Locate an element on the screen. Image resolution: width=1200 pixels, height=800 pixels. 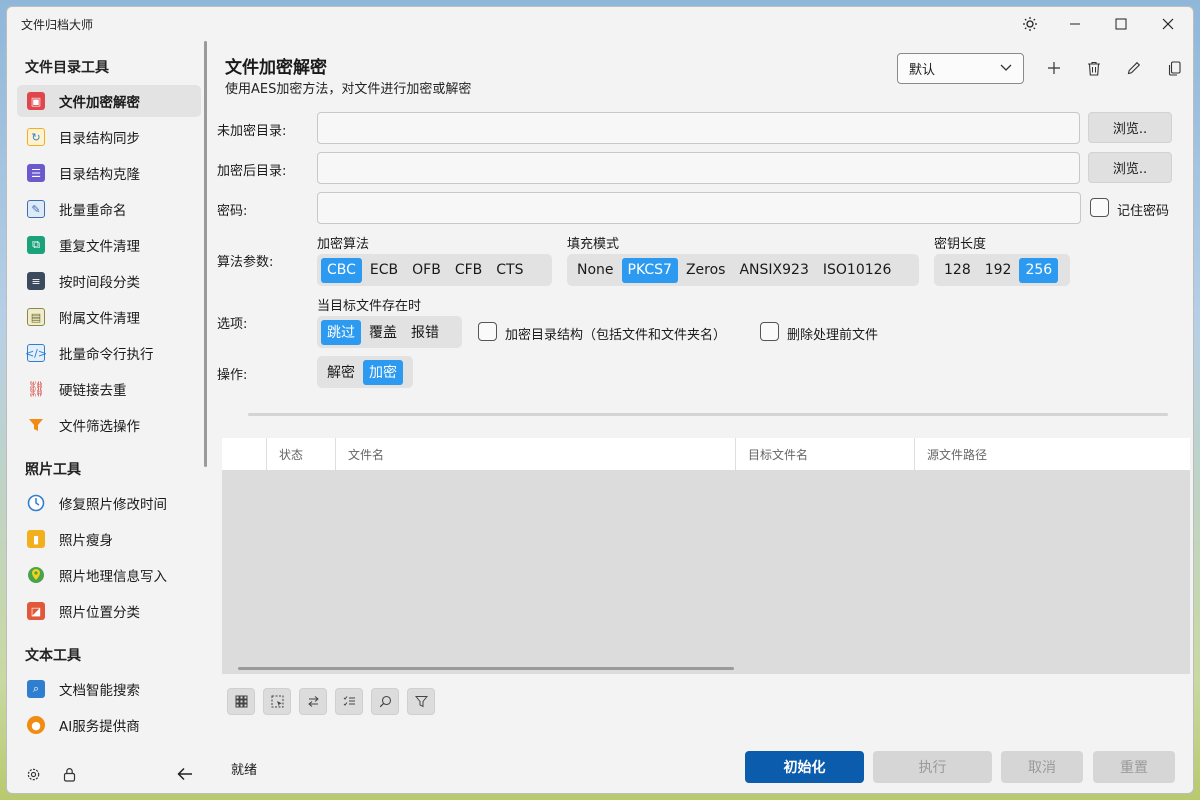
padding-option-iso10126: ISO10126 is located at coordinates (857, 270).